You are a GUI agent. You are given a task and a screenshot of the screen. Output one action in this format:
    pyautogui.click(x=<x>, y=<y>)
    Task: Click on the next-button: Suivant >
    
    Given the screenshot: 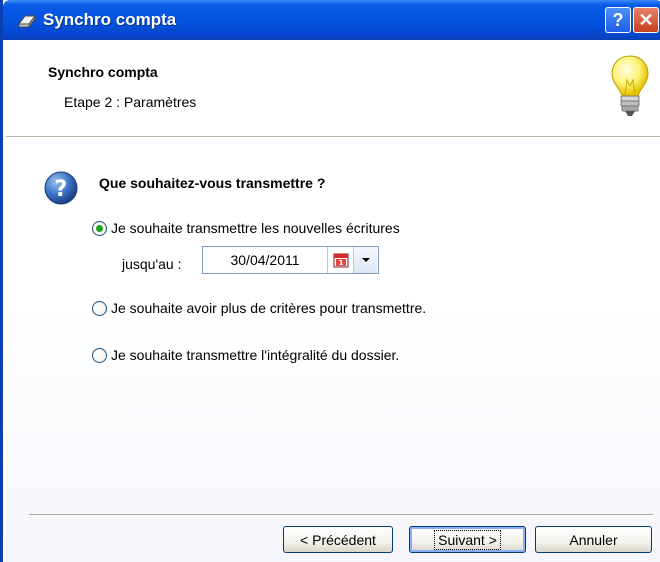 What is the action you would take?
    pyautogui.click(x=467, y=539)
    